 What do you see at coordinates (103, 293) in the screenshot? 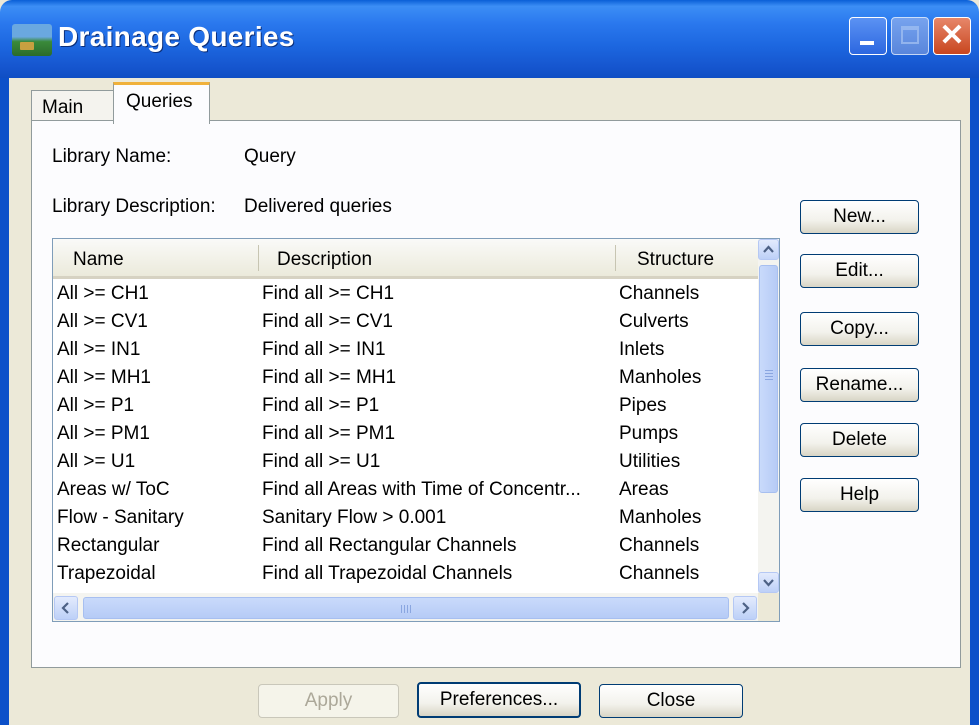
I see `row-name: All >= CH1` at bounding box center [103, 293].